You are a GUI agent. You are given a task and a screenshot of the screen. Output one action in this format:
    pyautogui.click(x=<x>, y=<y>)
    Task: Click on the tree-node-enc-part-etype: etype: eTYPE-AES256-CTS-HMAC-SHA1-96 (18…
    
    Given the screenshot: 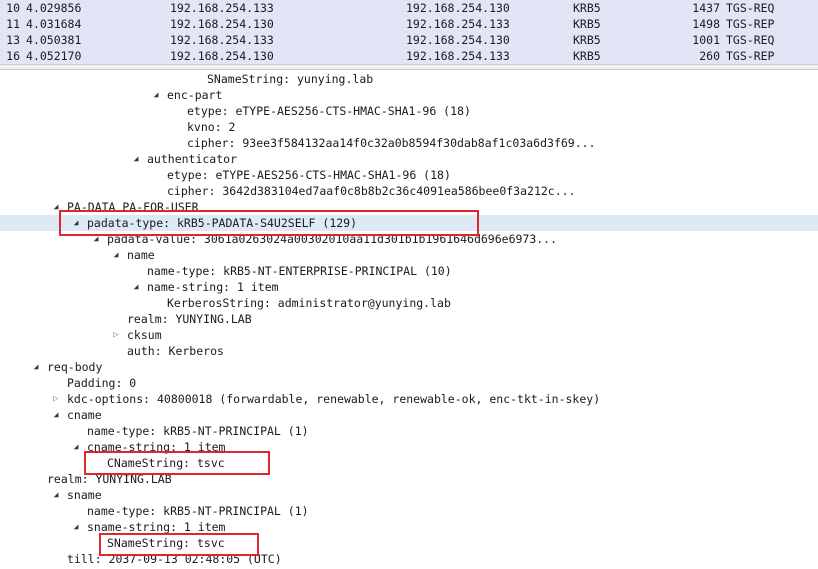 What is the action you would take?
    pyautogui.click(x=409, y=111)
    